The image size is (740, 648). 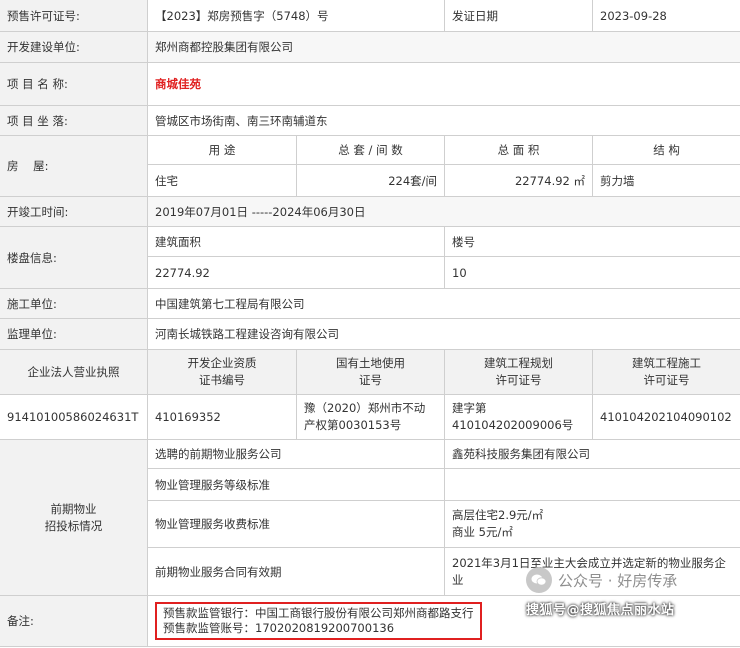 What do you see at coordinates (74, 47) in the screenshot?
I see `developer-label: 开发建设单位:` at bounding box center [74, 47].